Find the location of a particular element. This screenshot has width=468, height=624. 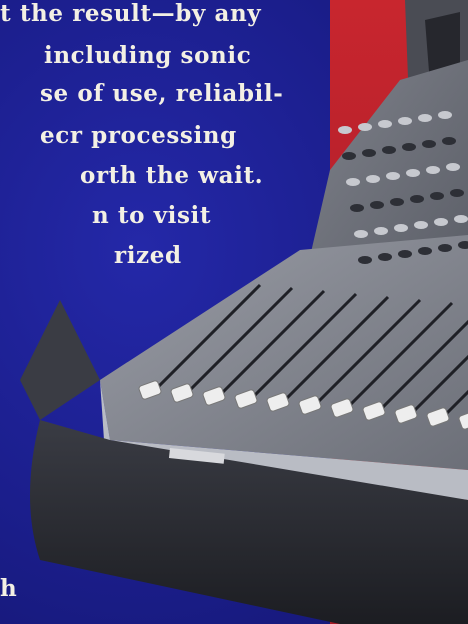

console-side-panel is located at coordinates (60, 360).